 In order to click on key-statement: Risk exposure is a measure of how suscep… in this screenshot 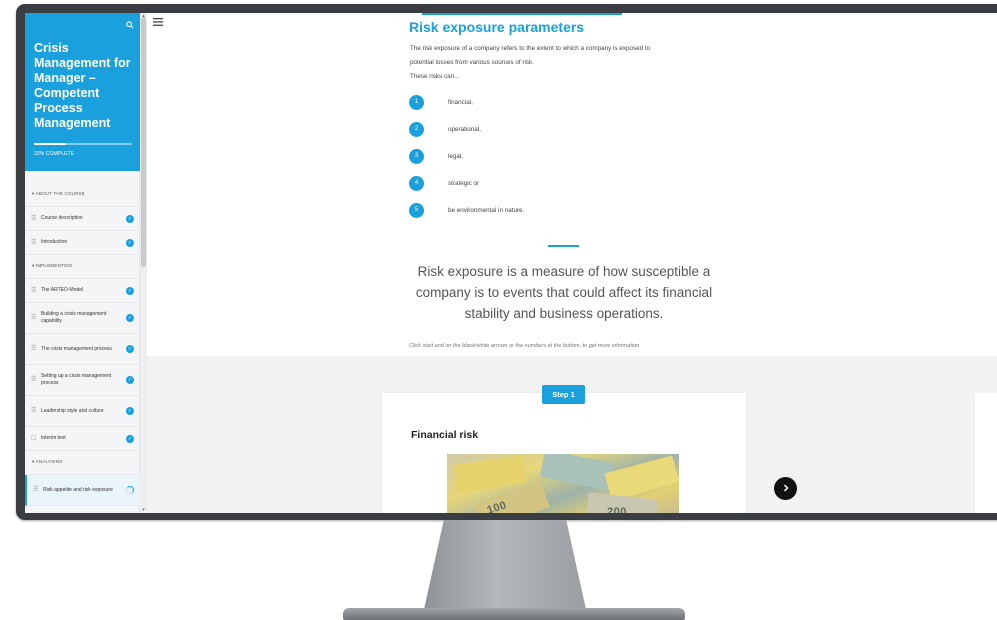, I will do `click(564, 292)`.